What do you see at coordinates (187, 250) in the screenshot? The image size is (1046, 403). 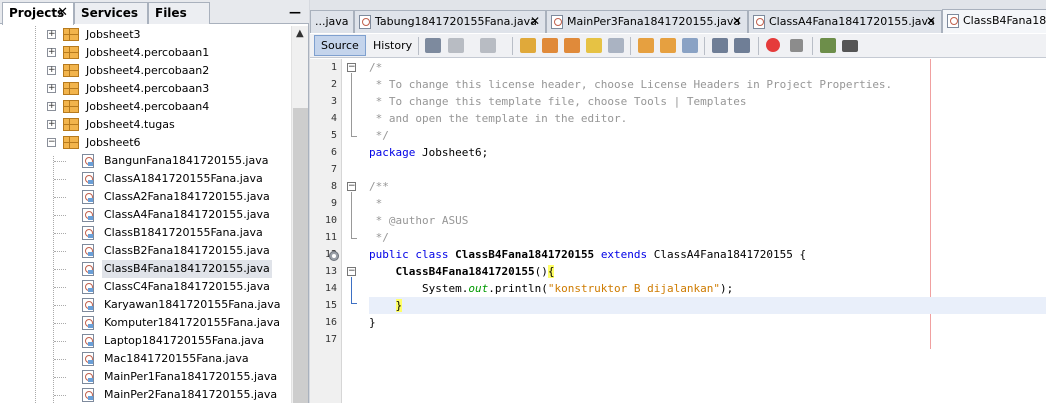 I see `tree-item-label: ClassB2Fana1841720155.java` at bounding box center [187, 250].